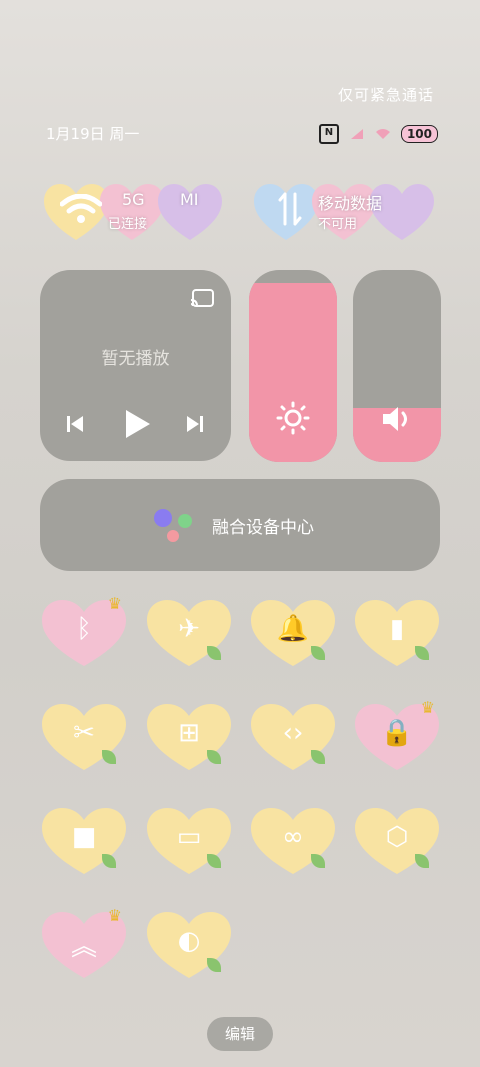  I want to click on code-icon: ‹›, so click(293, 733).